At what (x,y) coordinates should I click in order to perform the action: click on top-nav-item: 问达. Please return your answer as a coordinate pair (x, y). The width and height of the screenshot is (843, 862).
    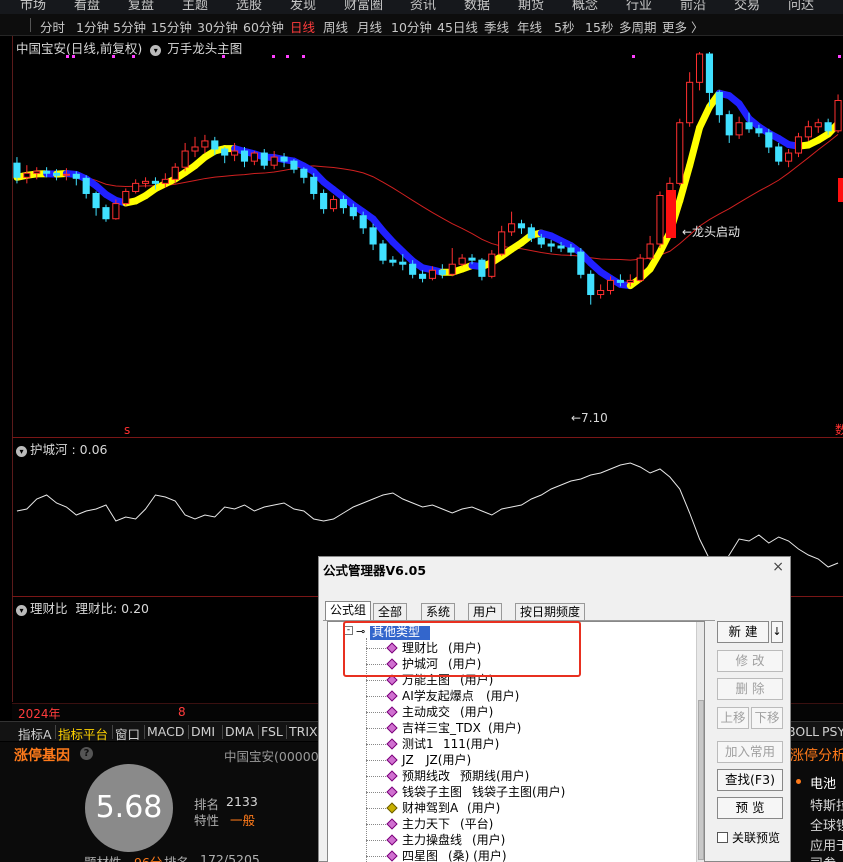
    Looking at the image, I should click on (801, 6).